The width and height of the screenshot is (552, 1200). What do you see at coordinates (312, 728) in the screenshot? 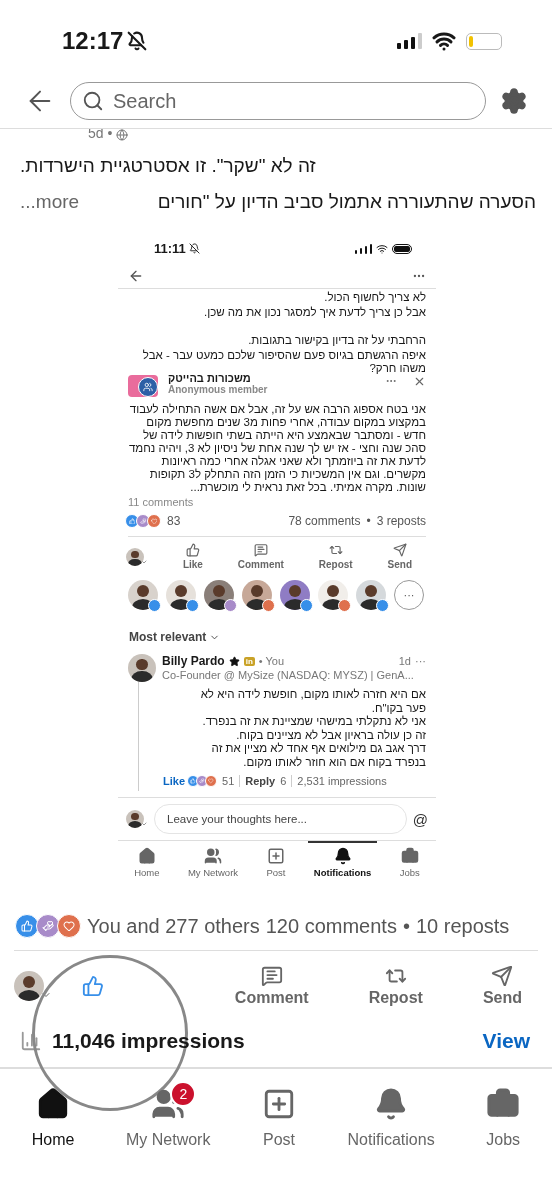
I see `comment-text: אם היא חזרה לאותו מקום, חופשת לידה היא לא פער בקו"ח. אני לא נתקלתי במישהי שמציינת את זה בנפרד. זה כן עולה בראיון אבל לא מציינים בקוח. דרך אגב גם מילואים אף אחד לא מציין את זה בנפרד בקוח אם הוא חוזר לאותו מקום.` at bounding box center [312, 728].